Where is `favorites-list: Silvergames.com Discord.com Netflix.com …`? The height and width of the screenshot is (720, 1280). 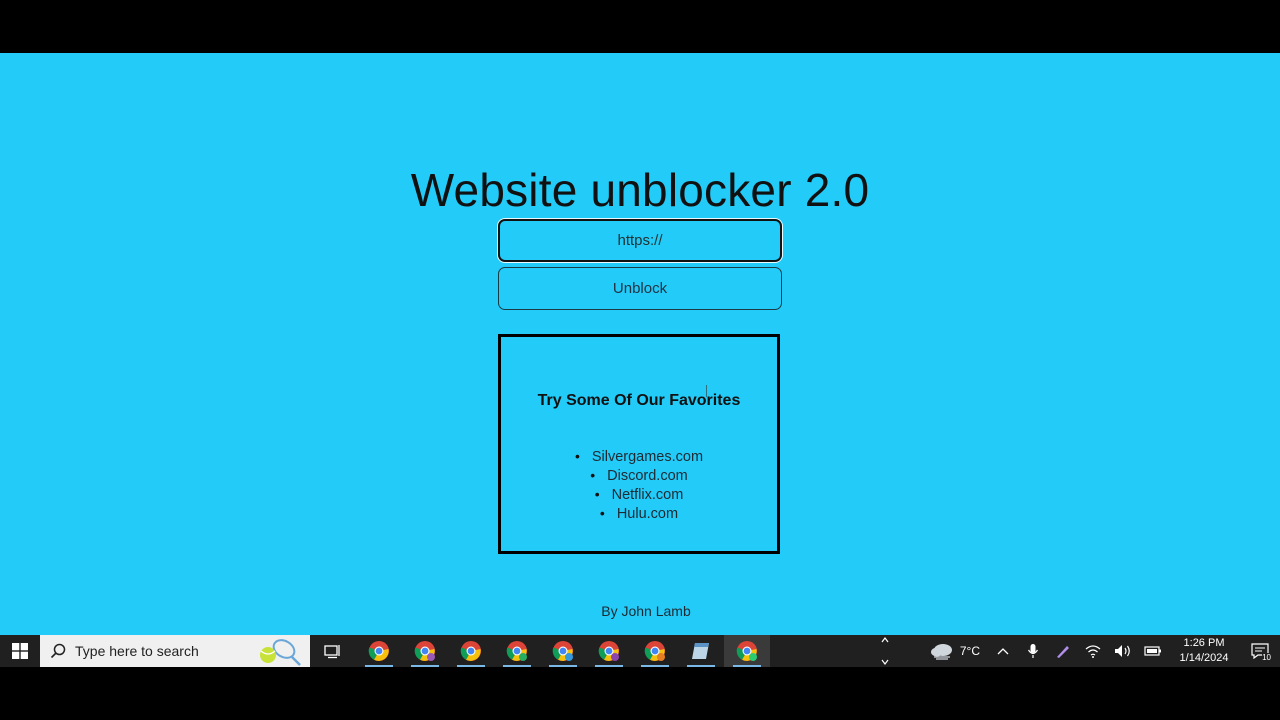 favorites-list: Silvergames.com Discord.com Netflix.com … is located at coordinates (639, 485).